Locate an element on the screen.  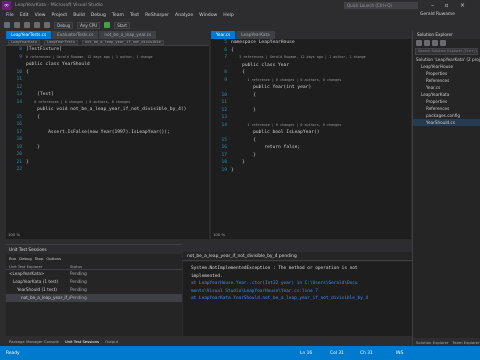
status-column: Col 31 is located at coordinates (337, 353).